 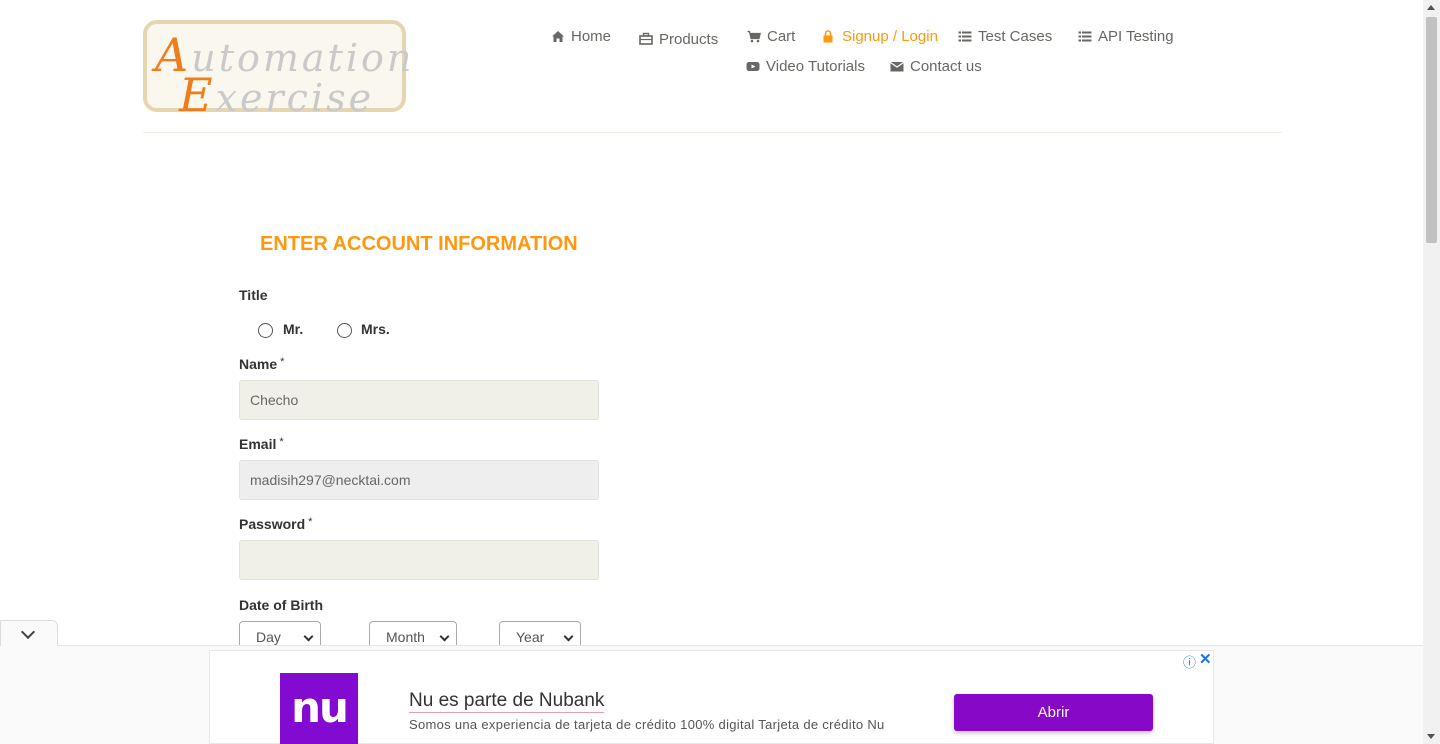 What do you see at coordinates (753, 66) in the screenshot?
I see `youtube-play-icon` at bounding box center [753, 66].